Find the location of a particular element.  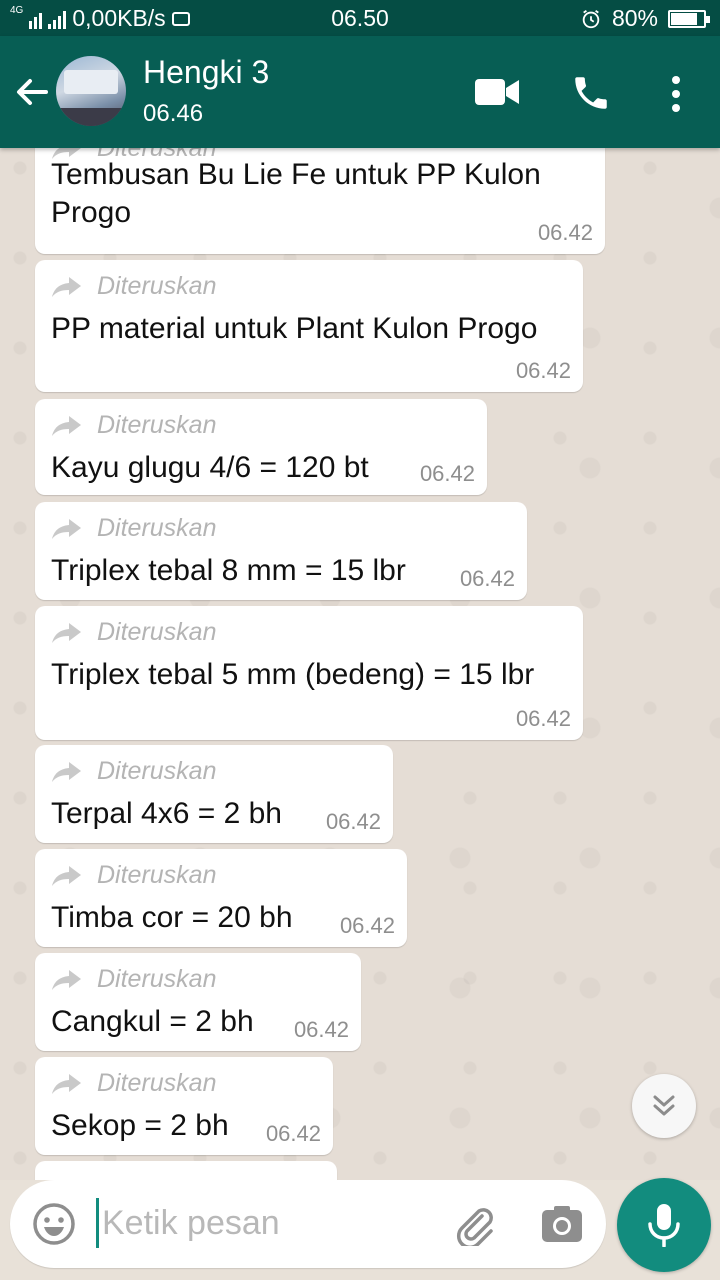

avatar is located at coordinates (91, 91).